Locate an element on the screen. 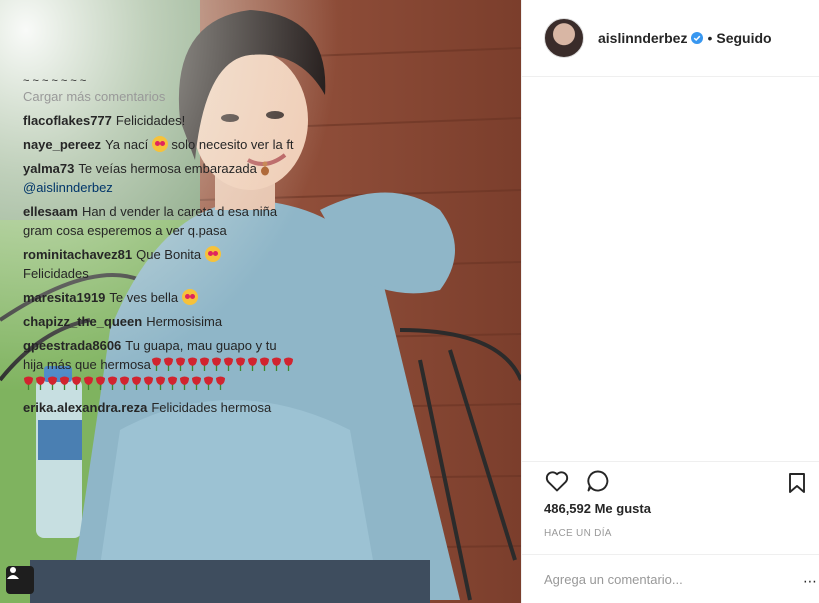 The image size is (819, 603). person-tag-icon is located at coordinates (20, 580).